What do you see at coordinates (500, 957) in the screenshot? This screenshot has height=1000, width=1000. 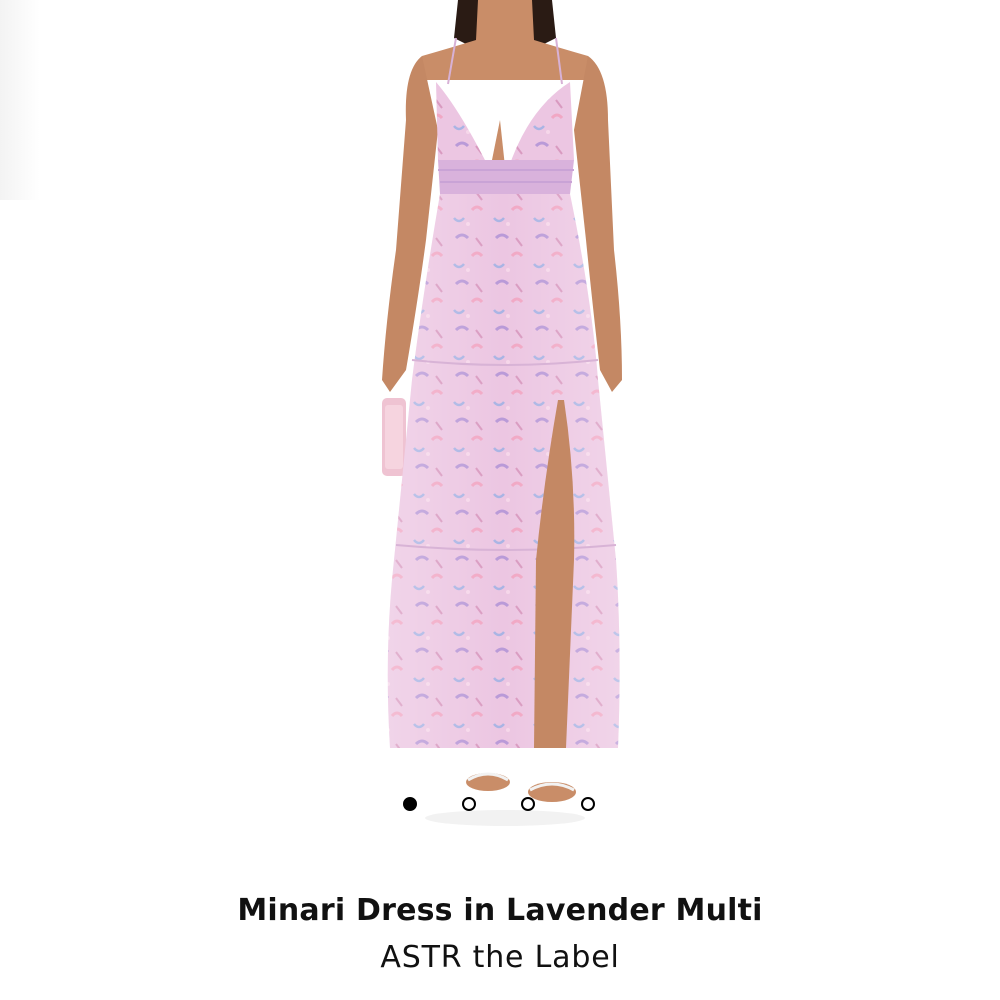 I see `product-brand: ASTR the Label` at bounding box center [500, 957].